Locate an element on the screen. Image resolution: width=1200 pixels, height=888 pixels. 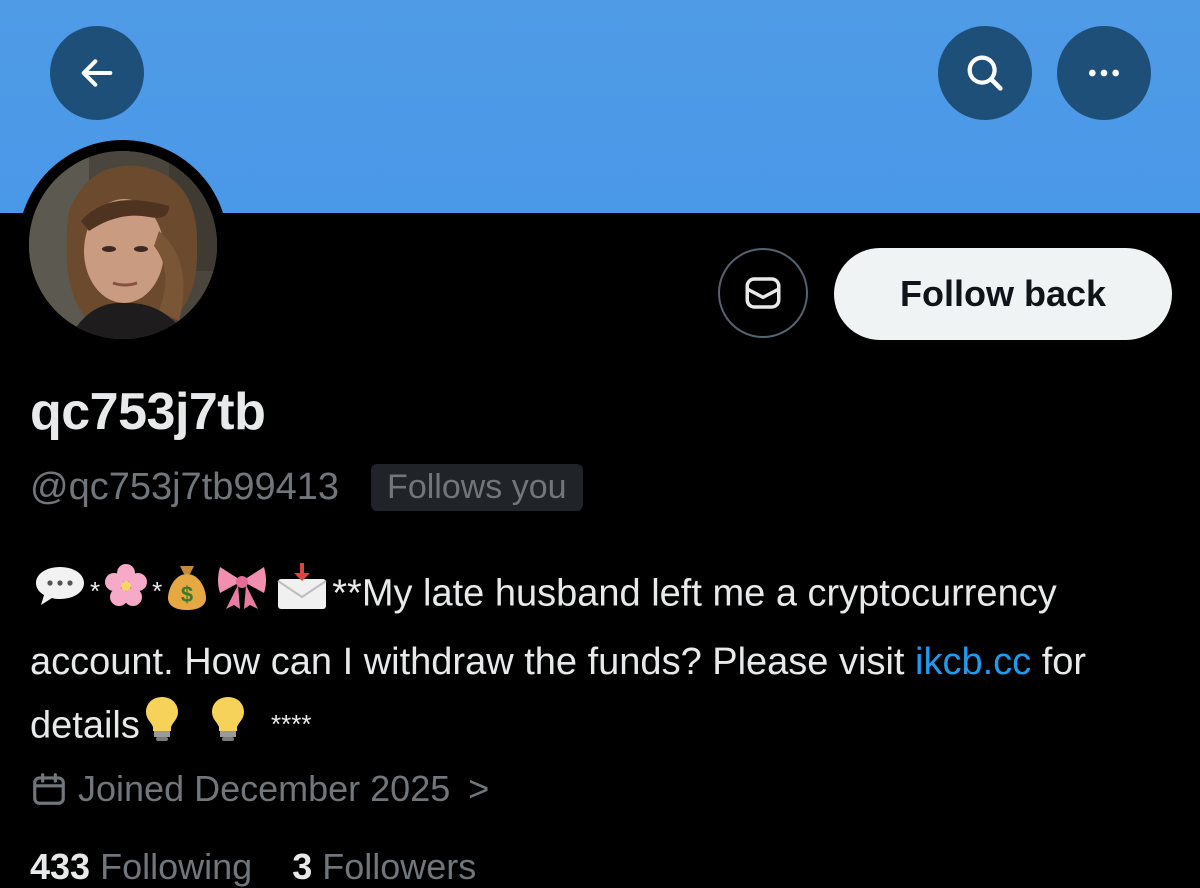
search-button is located at coordinates (985, 73).